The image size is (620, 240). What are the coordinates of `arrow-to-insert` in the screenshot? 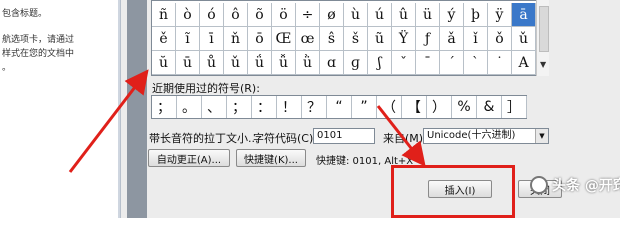 It's located at (401, 136).